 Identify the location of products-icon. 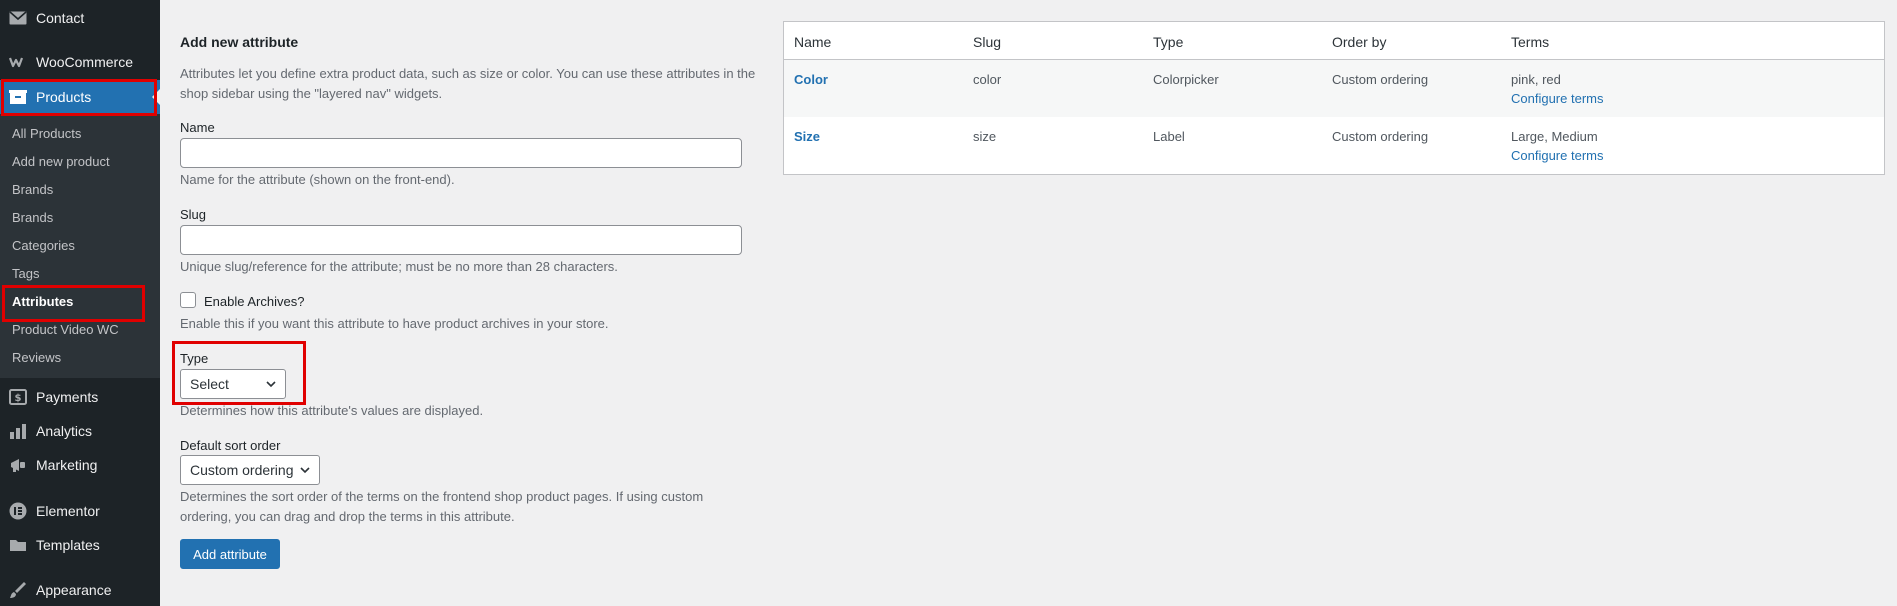
(18, 97).